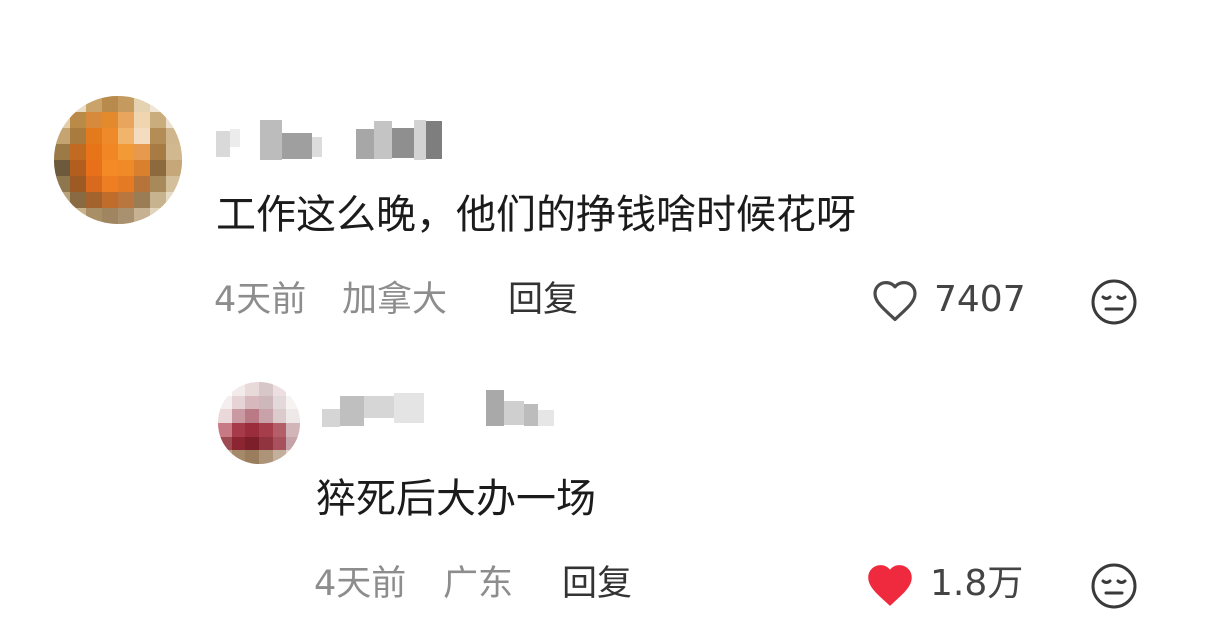  I want to click on comment-location: 加拿大, so click(395, 300).